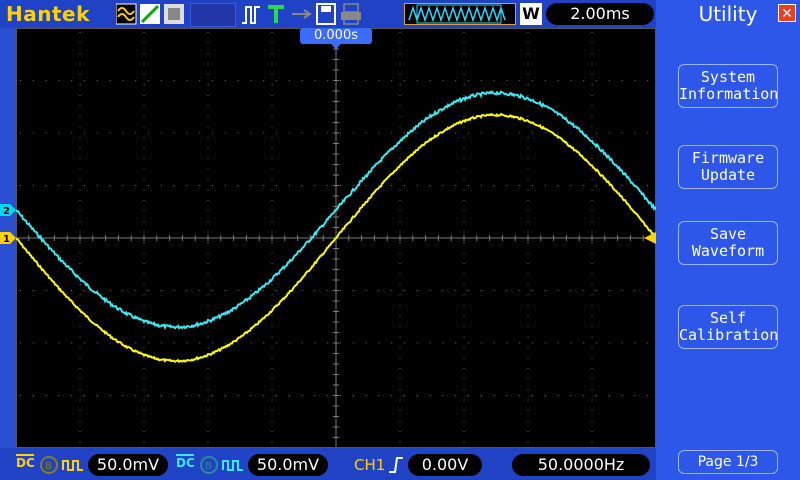 This screenshot has width=800, height=480. What do you see at coordinates (232, 465) in the screenshot?
I see `ch2-probe-icon` at bounding box center [232, 465].